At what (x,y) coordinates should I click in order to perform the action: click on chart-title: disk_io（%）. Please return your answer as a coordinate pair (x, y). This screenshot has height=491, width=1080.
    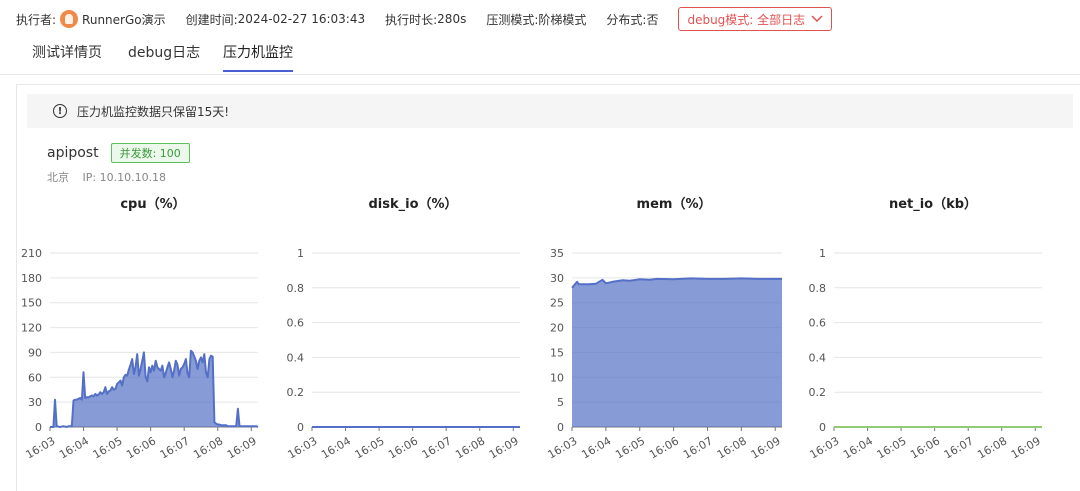
    Looking at the image, I should click on (412, 204).